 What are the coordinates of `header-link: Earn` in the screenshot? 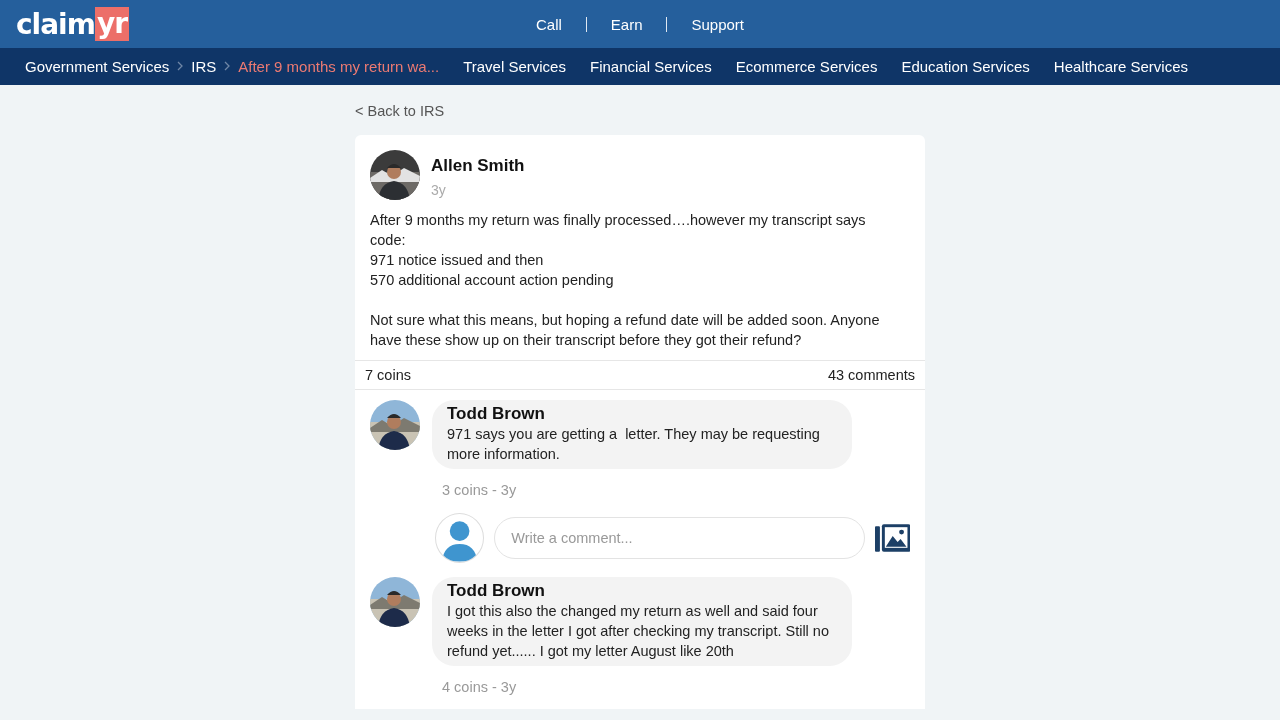 It's located at (626, 24).